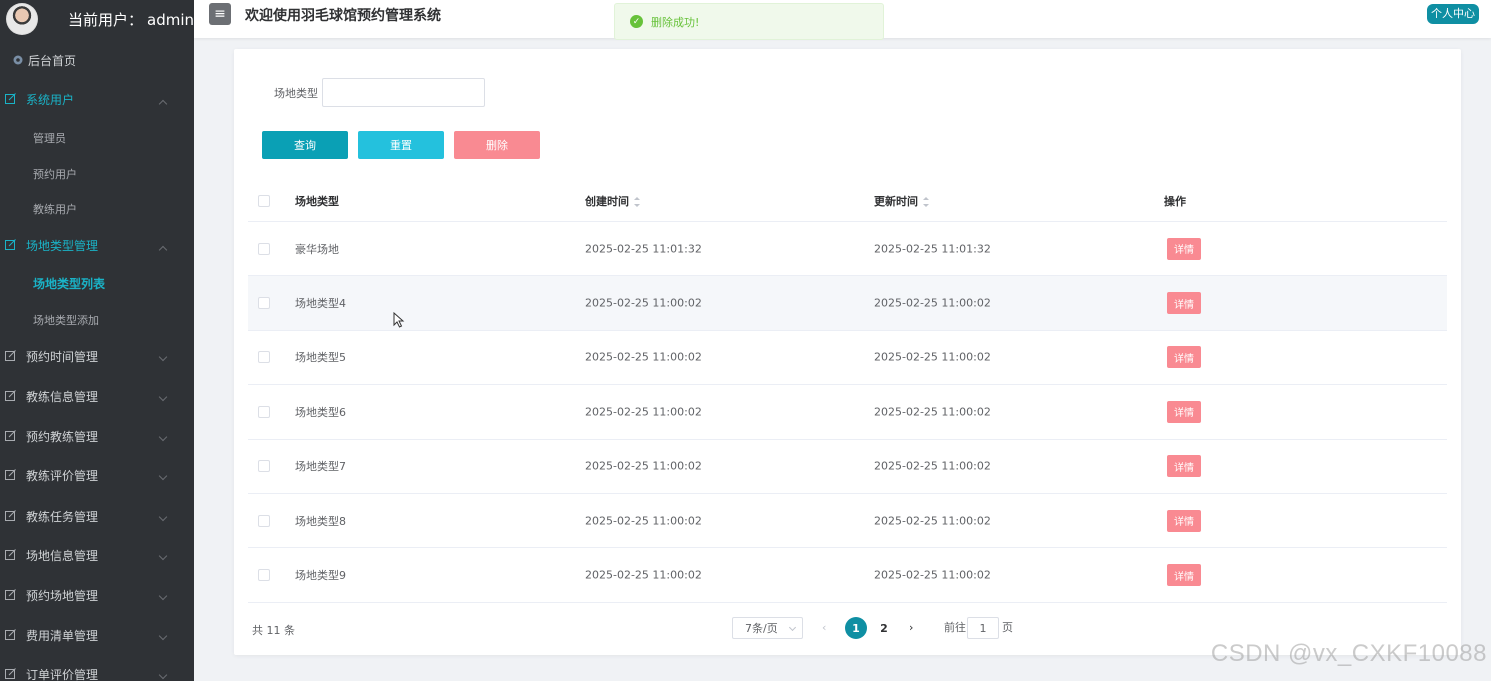 This screenshot has height=681, width=1491. I want to click on next-page-button: ›, so click(911, 628).